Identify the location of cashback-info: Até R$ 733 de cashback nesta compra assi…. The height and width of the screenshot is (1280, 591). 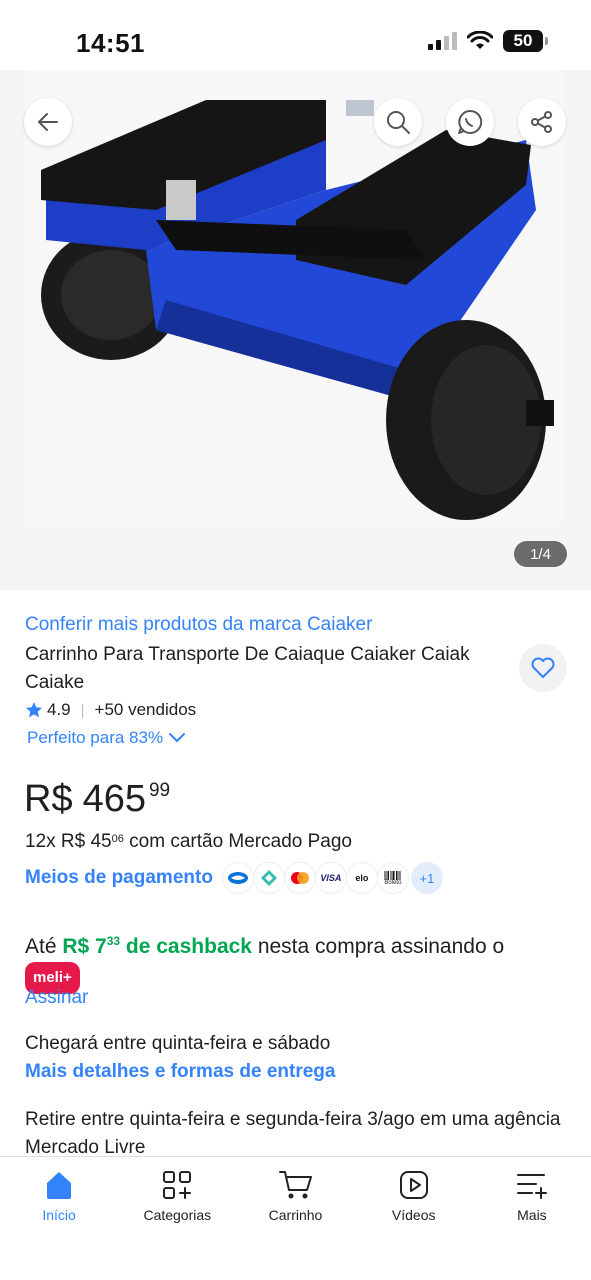
(285, 960).